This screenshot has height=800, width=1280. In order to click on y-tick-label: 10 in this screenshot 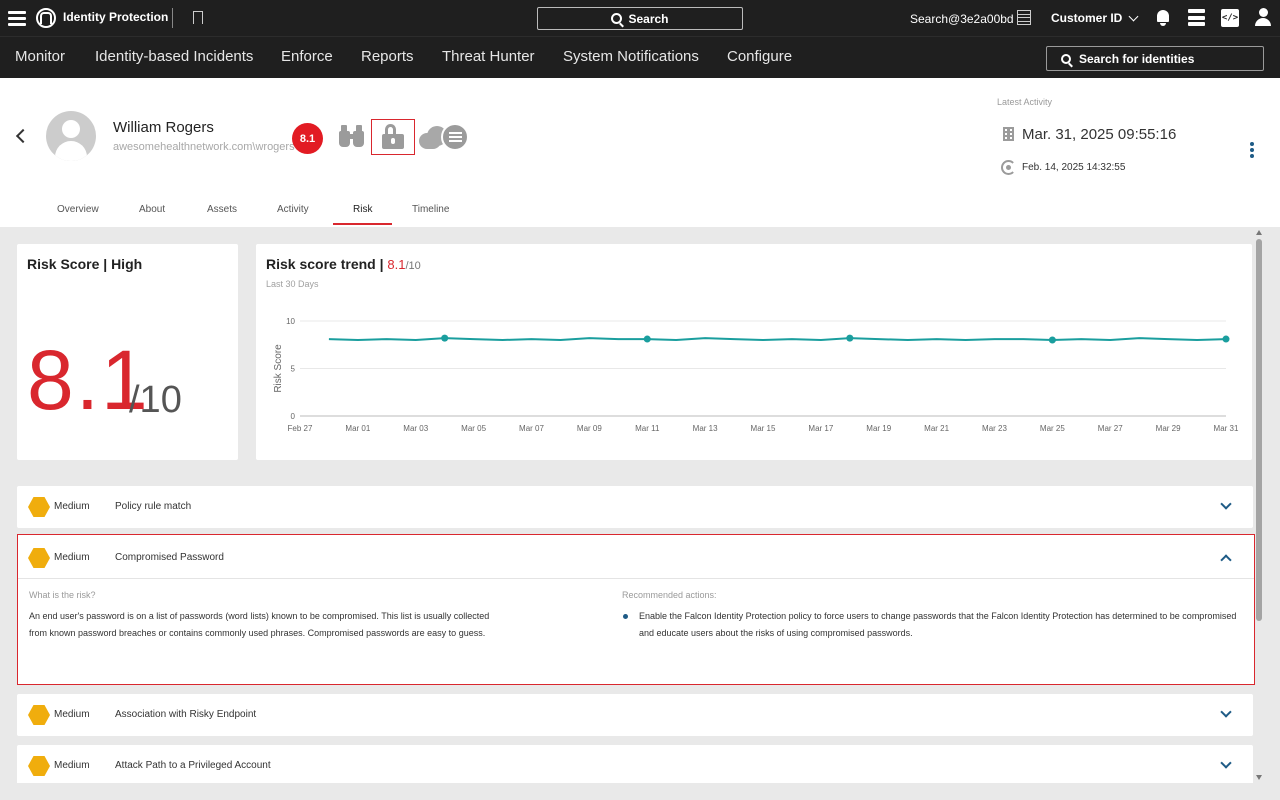, I will do `click(290, 321)`.